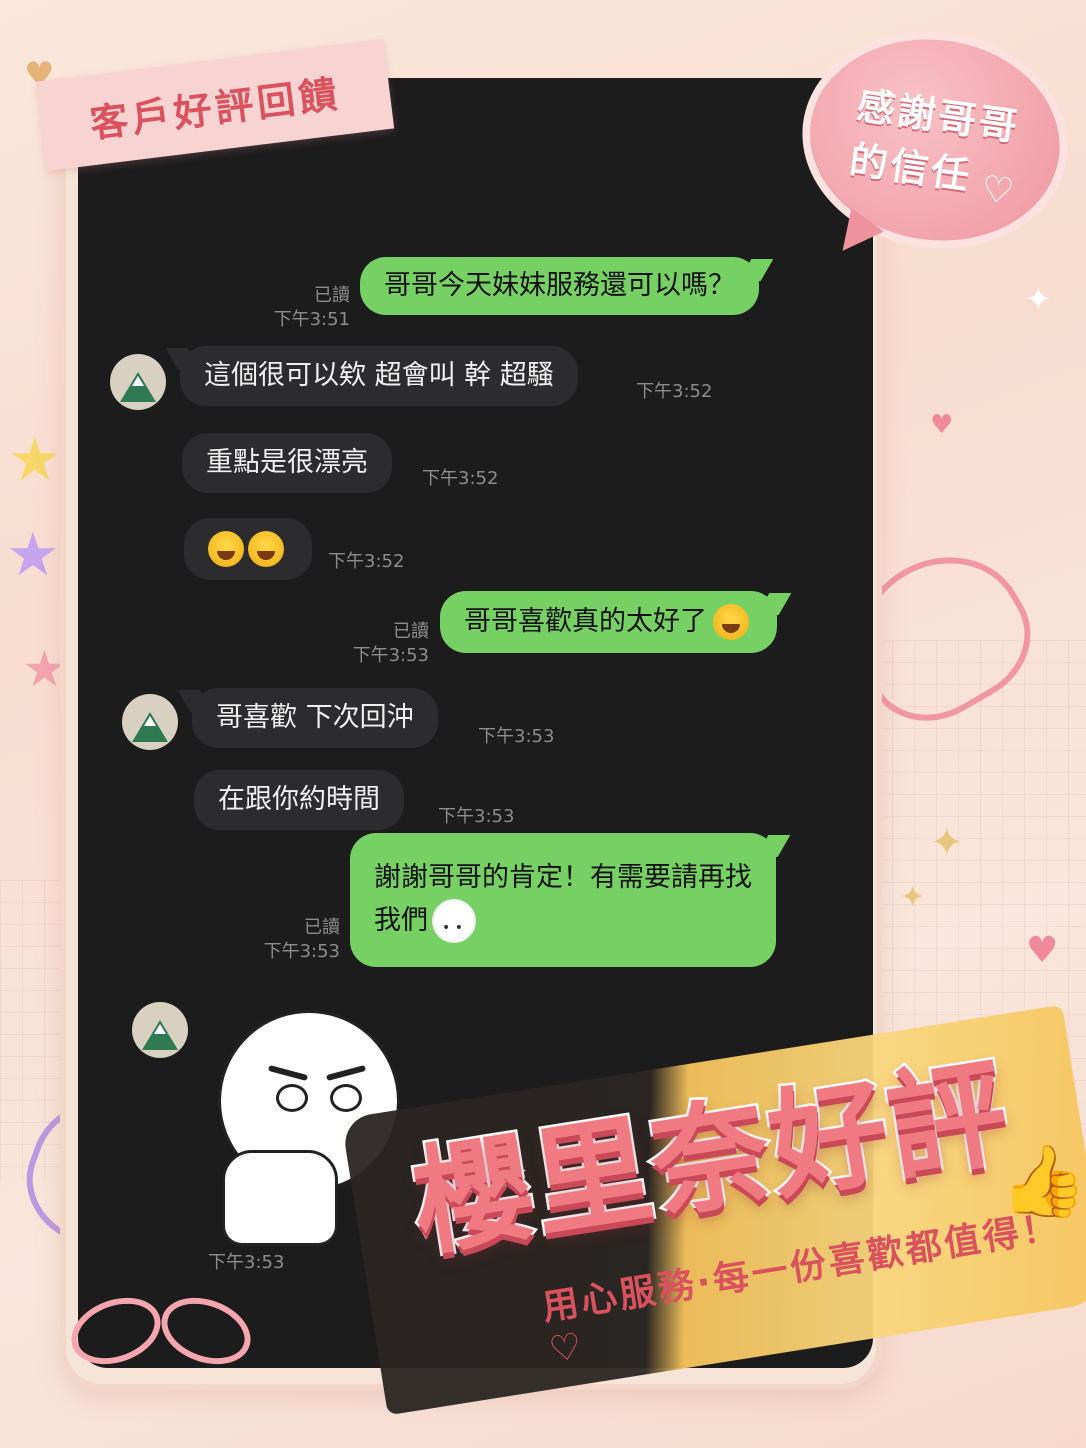 The width and height of the screenshot is (1086, 1448). I want to click on message-text: 哥喜歡 下次回沖, so click(315, 717).